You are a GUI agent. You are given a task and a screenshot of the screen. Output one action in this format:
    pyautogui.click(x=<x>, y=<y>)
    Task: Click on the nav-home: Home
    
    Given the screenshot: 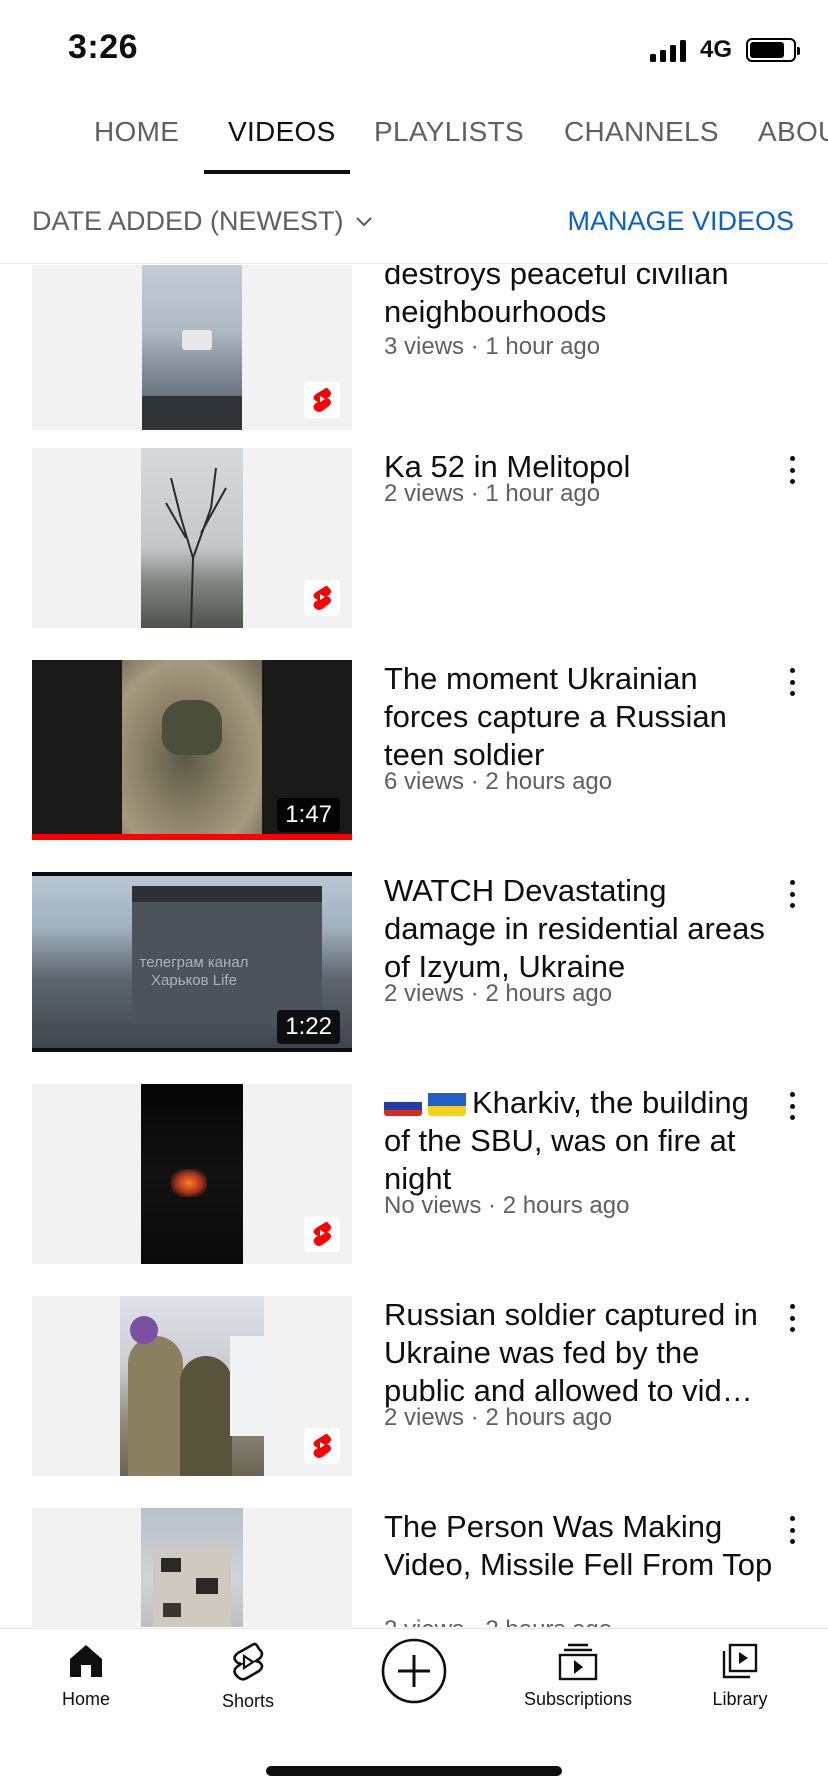 What is the action you would take?
    pyautogui.click(x=86, y=1675)
    